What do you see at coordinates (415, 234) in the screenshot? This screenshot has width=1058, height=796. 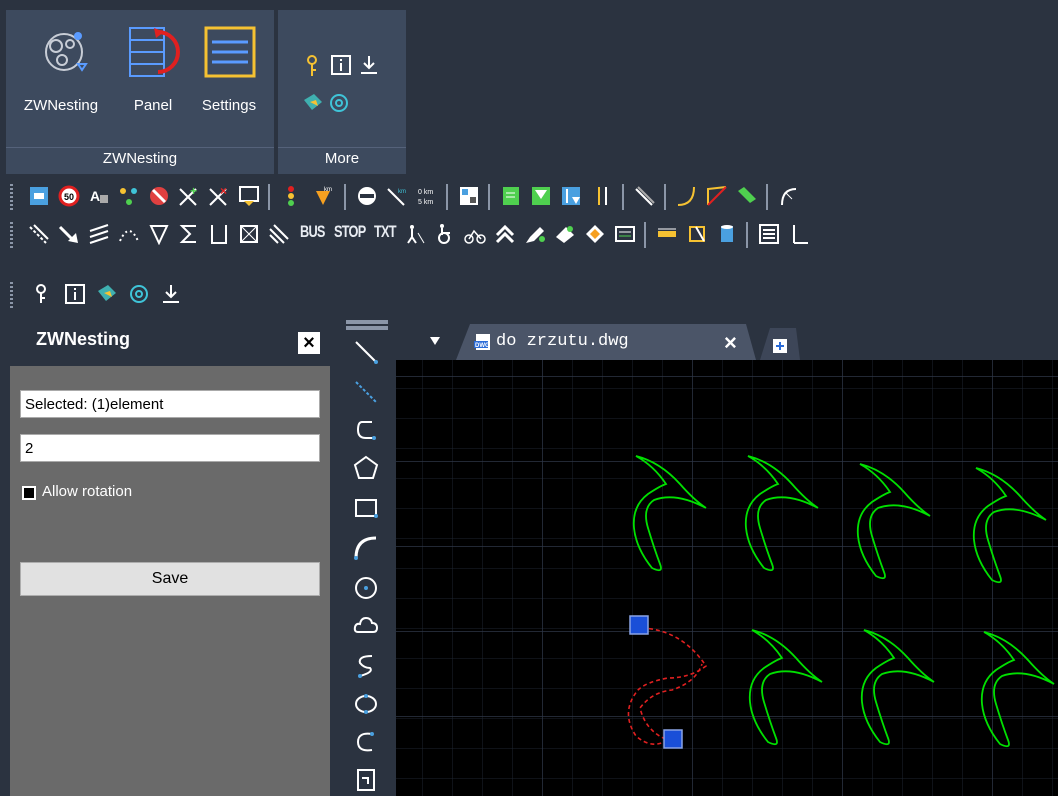 I see `pedestrian-icon` at bounding box center [415, 234].